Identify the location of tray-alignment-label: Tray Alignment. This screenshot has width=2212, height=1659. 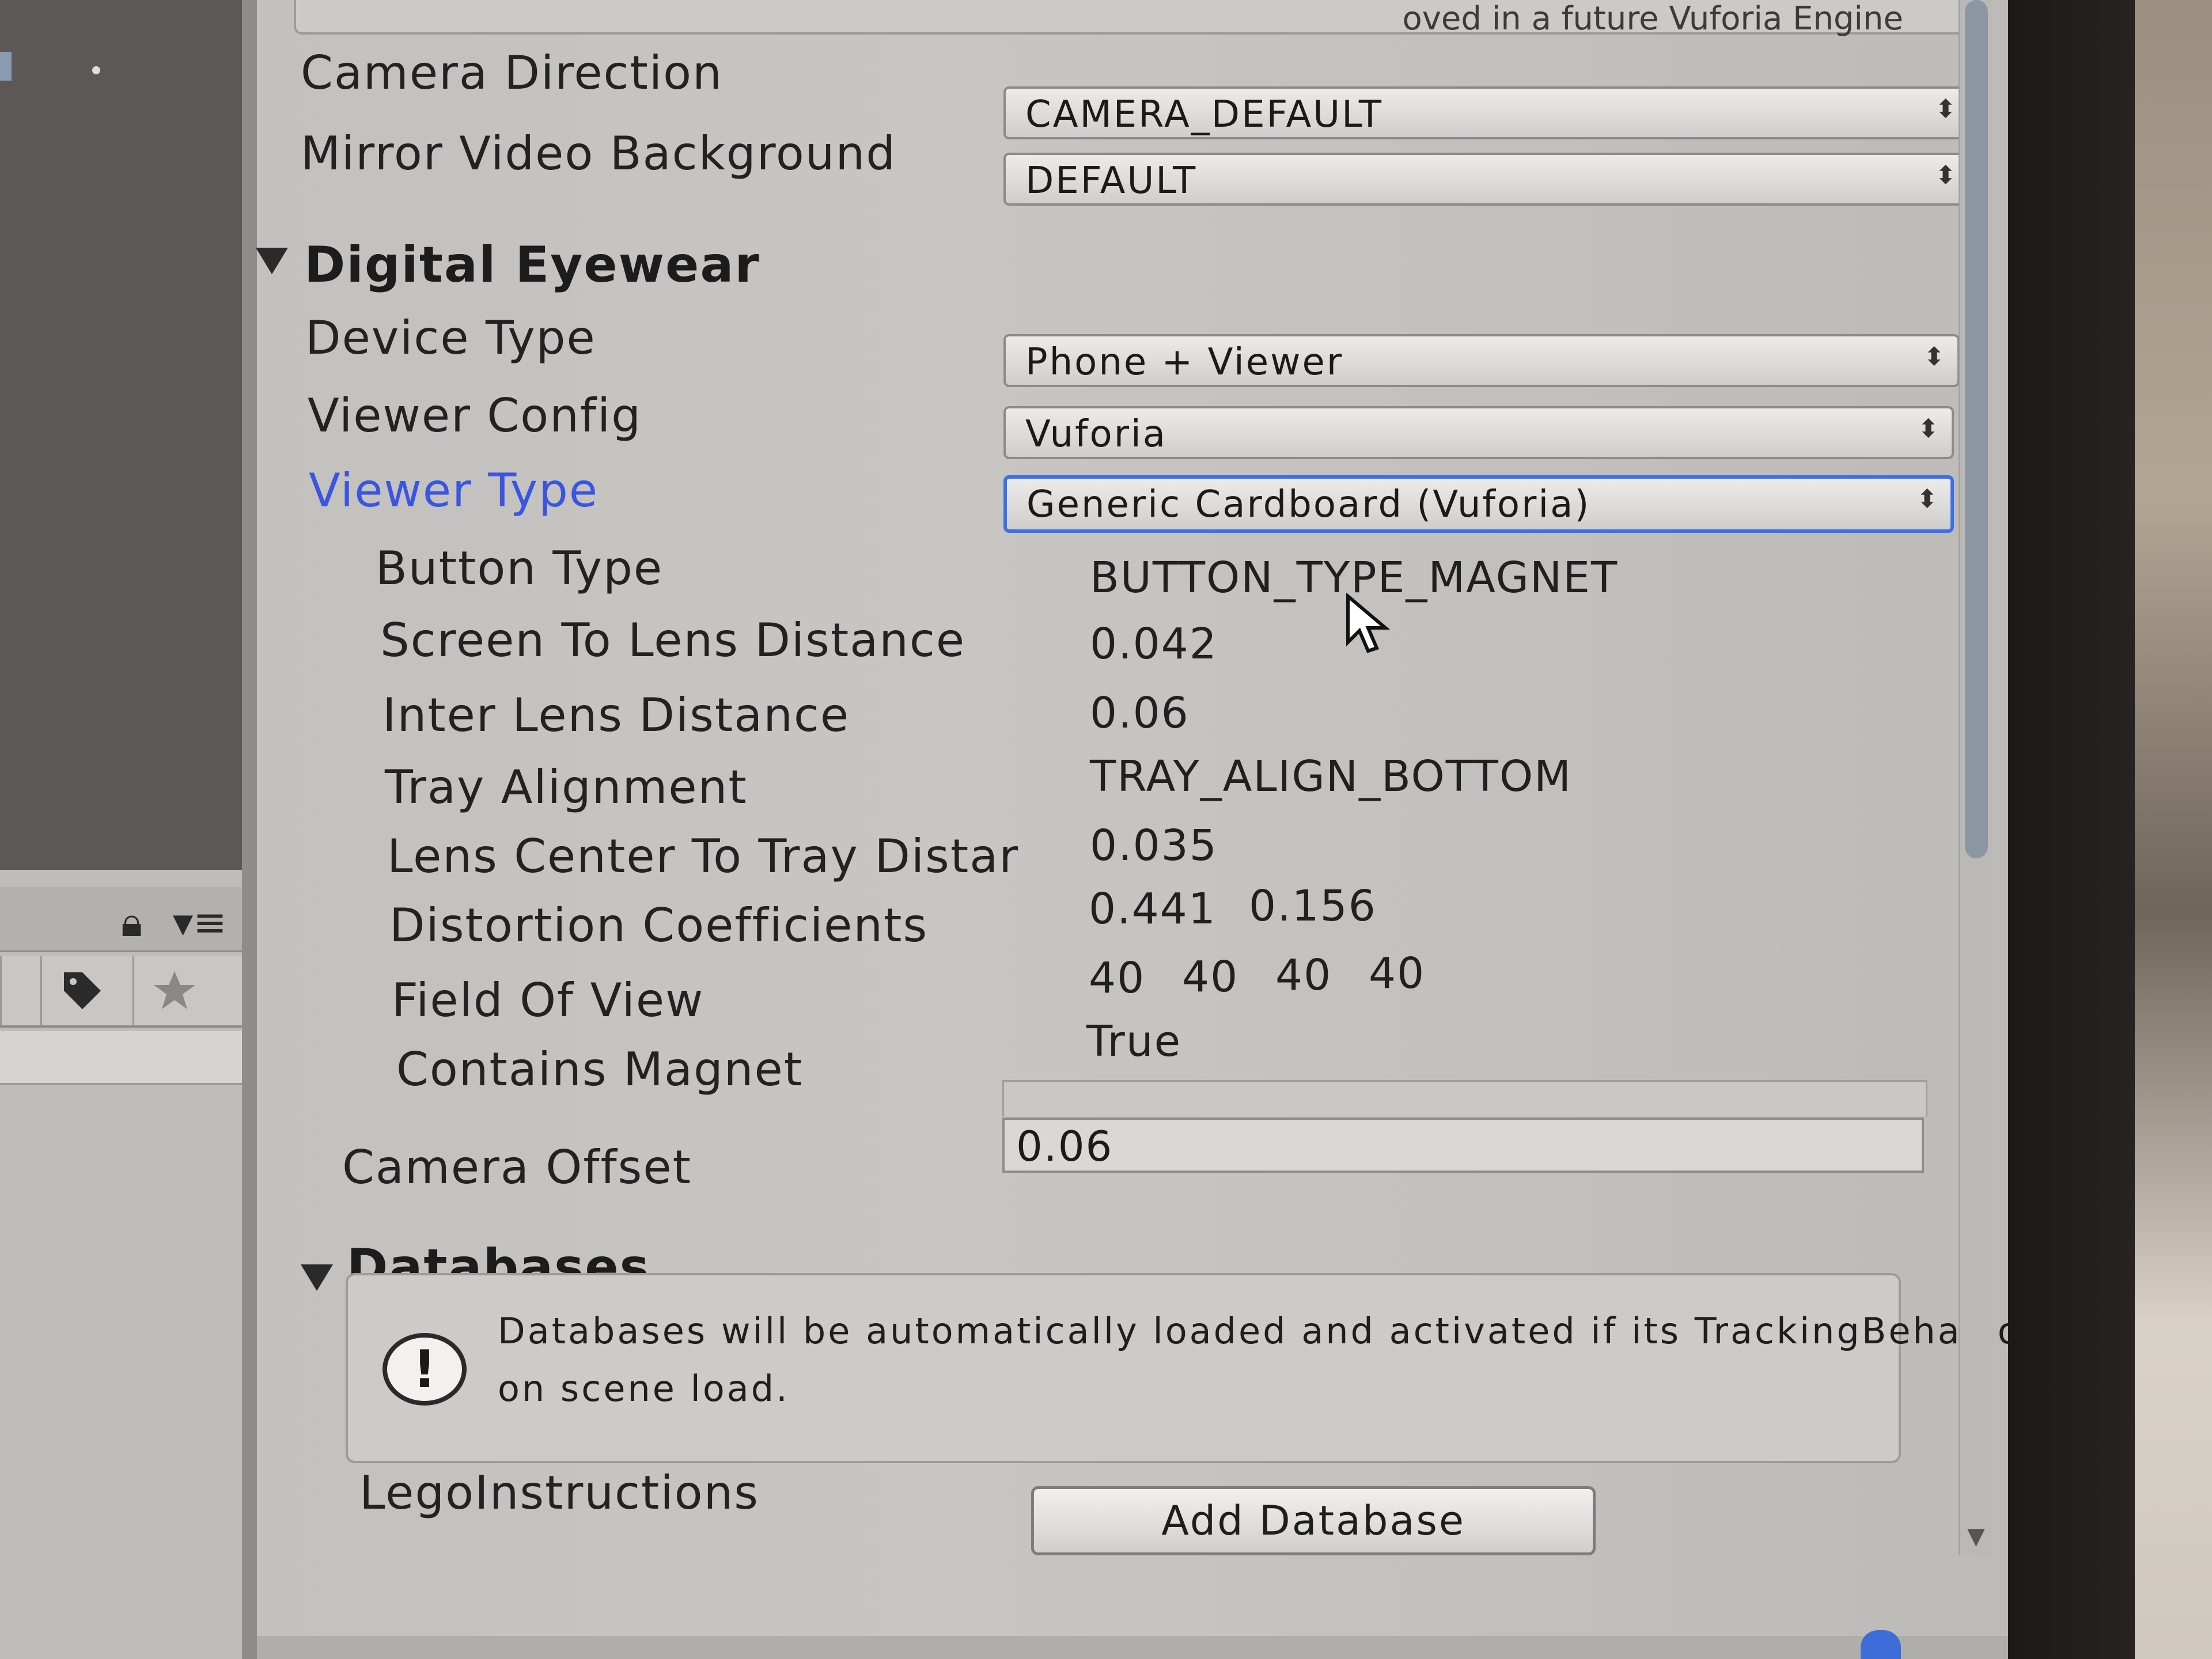
(566, 787).